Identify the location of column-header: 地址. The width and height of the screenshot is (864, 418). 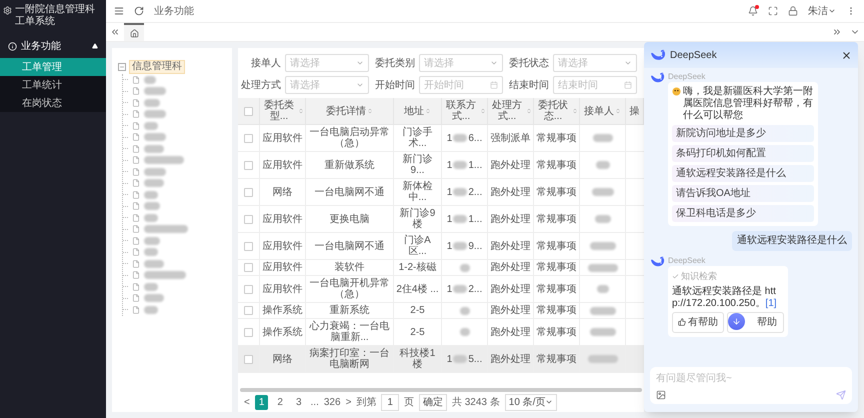
(414, 111).